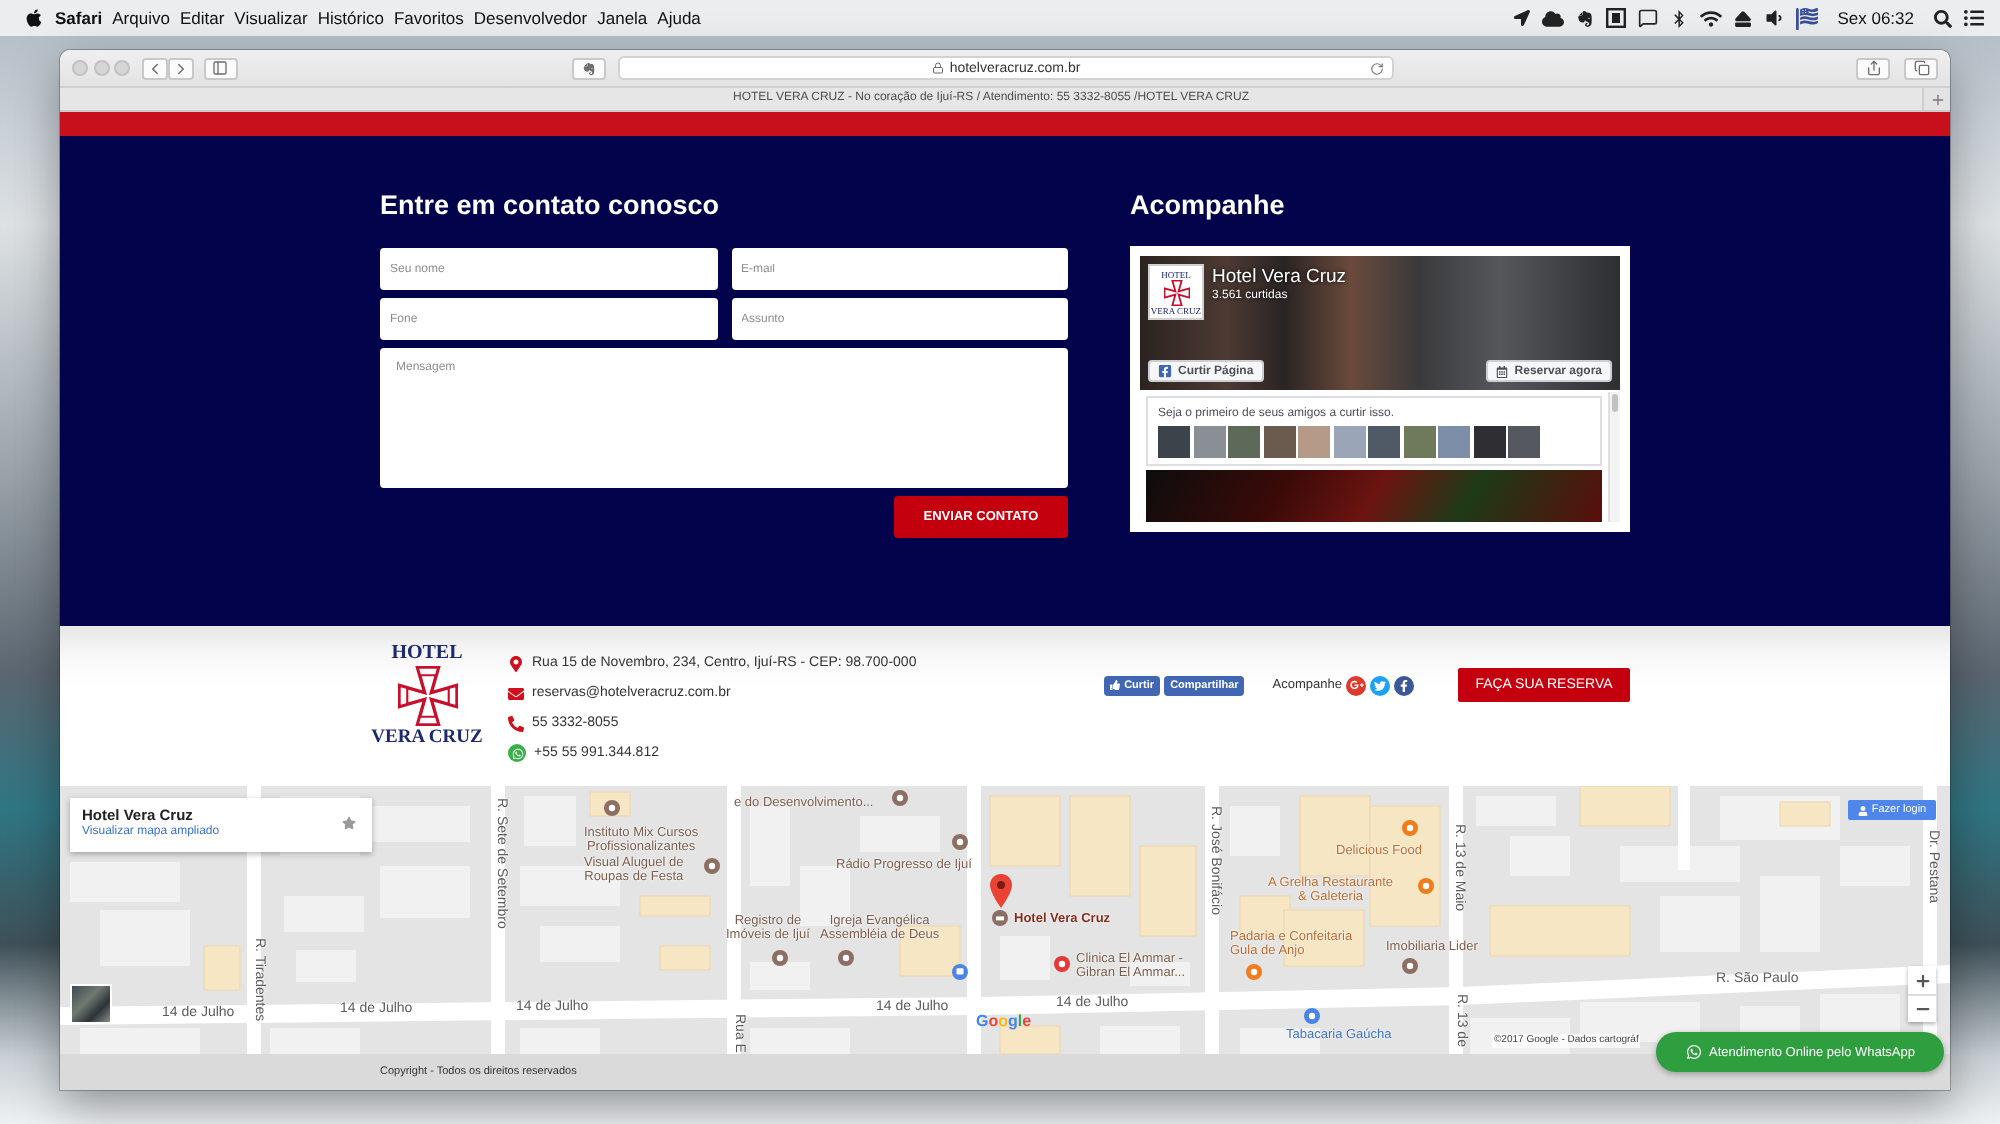 The width and height of the screenshot is (2000, 1124). Describe the element at coordinates (154, 68) in the screenshot. I see `back-button` at that location.